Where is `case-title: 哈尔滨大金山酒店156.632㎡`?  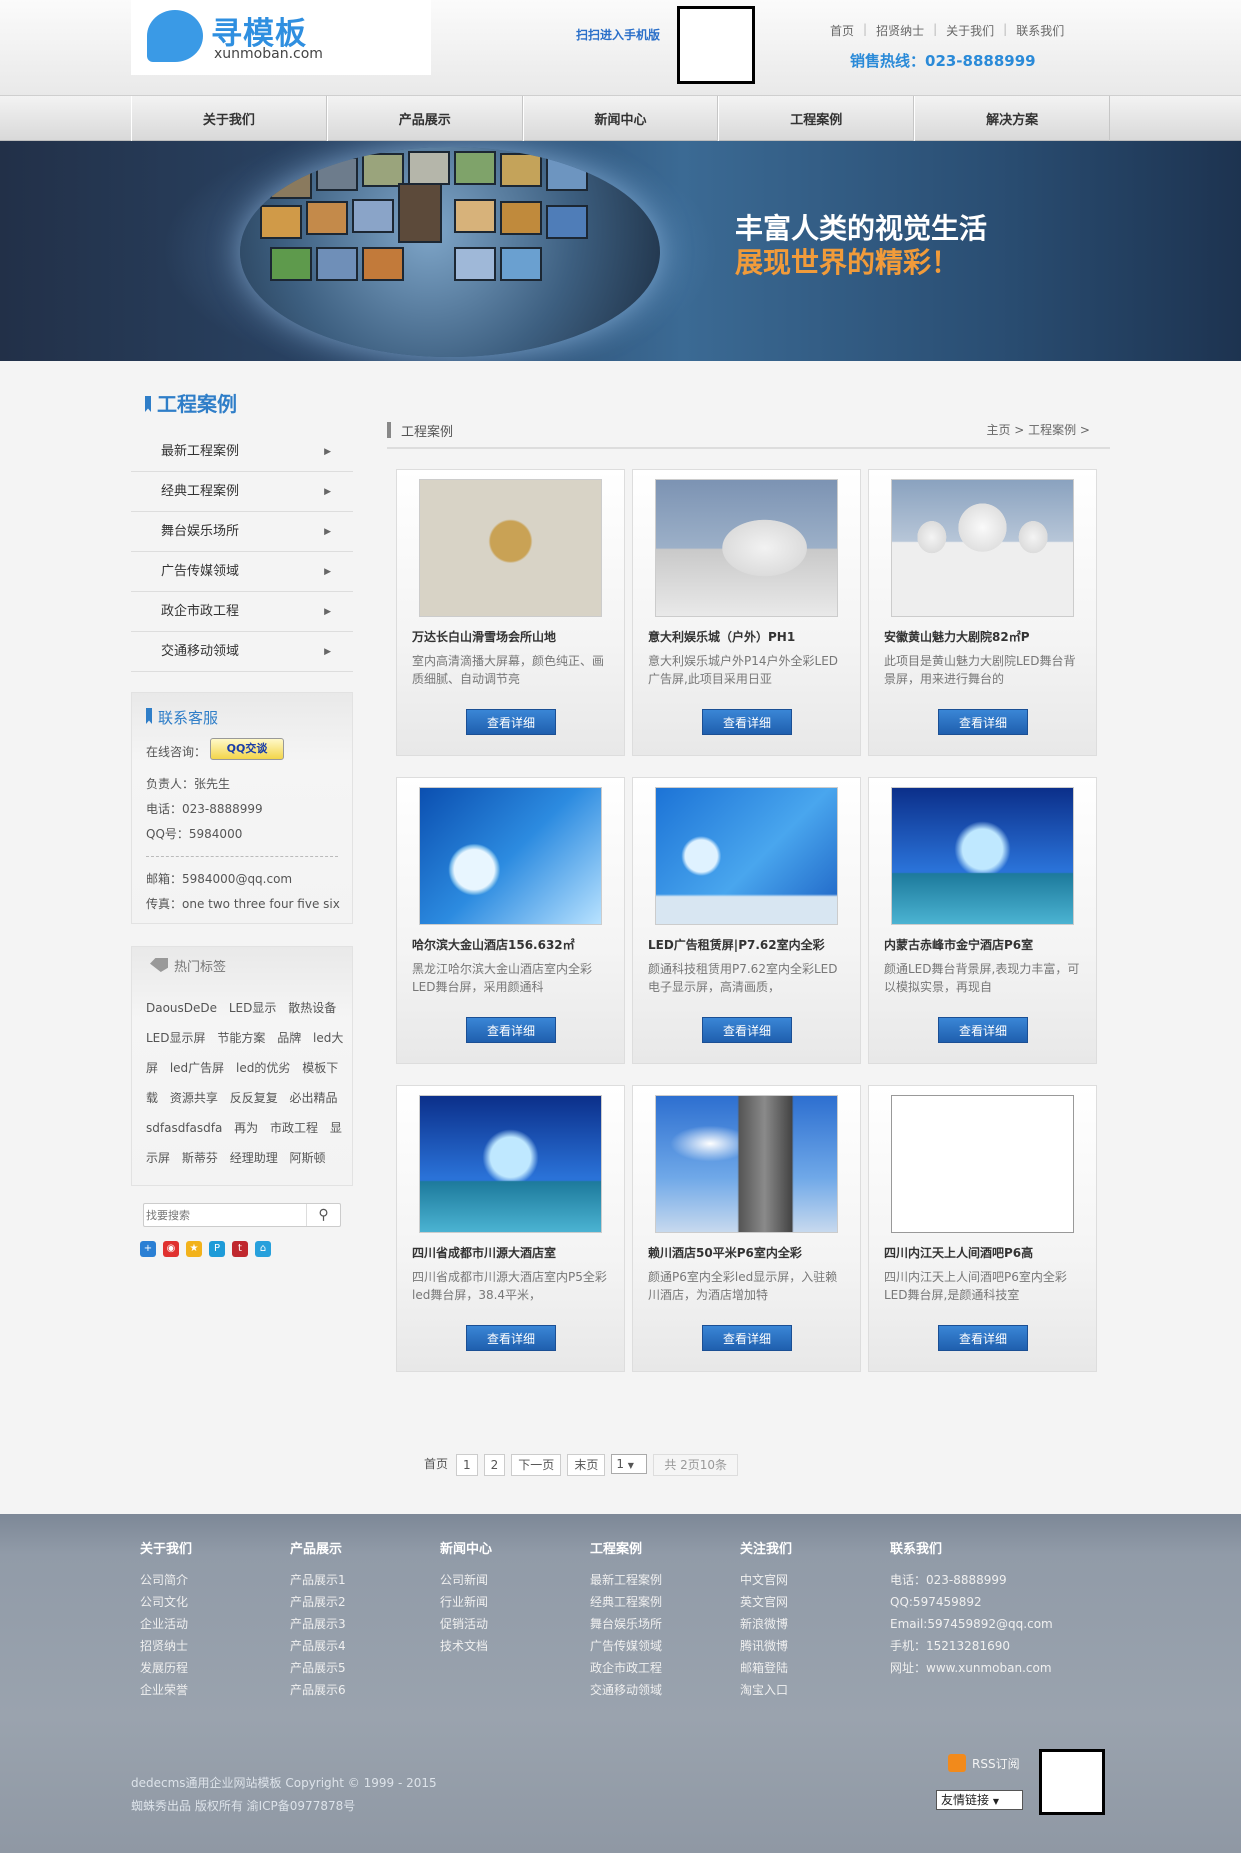 case-title: 哈尔滨大金山酒店156.632㎡ is located at coordinates (493, 944).